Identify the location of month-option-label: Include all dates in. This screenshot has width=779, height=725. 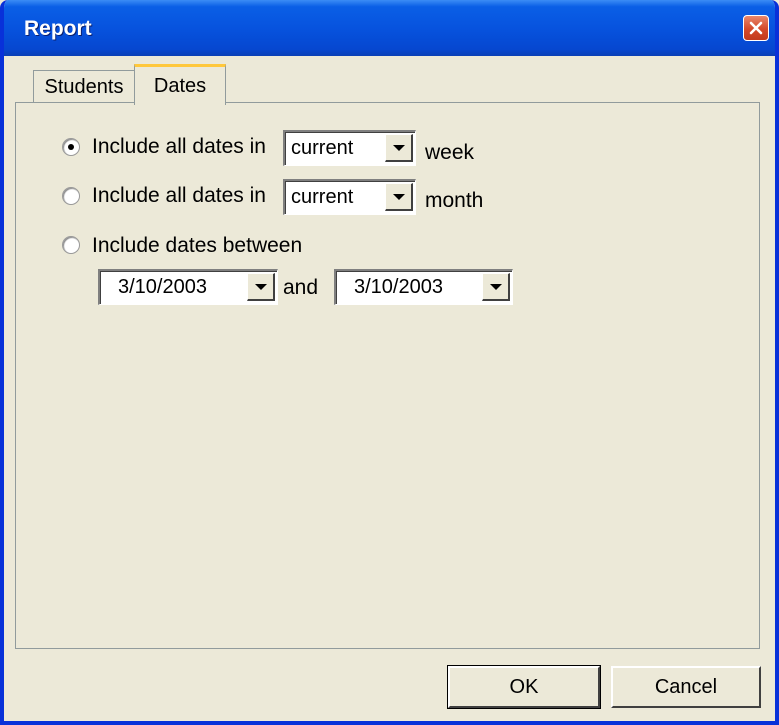
(179, 195).